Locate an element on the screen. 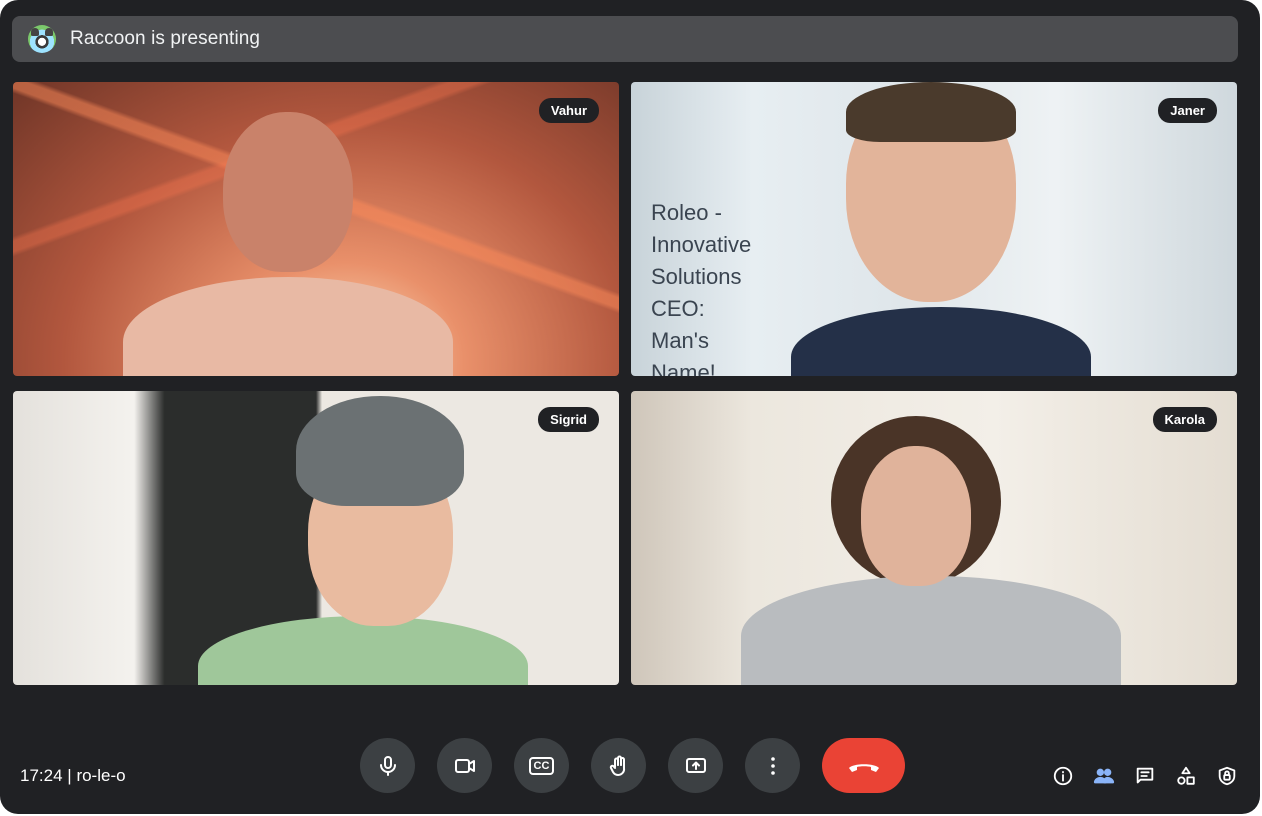  presenting-text: Raccoon is presenting is located at coordinates (165, 38).